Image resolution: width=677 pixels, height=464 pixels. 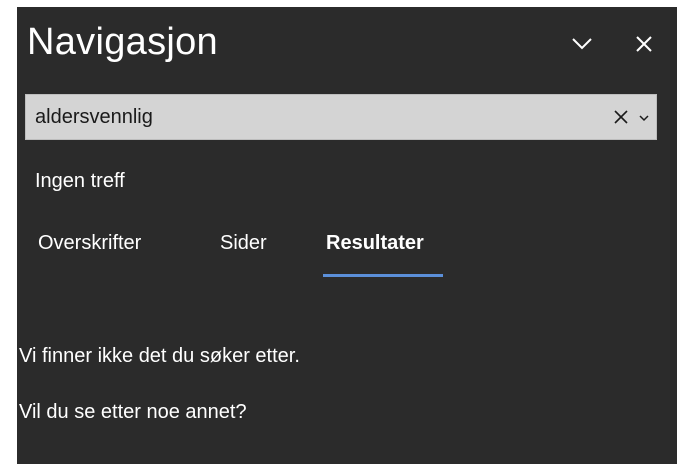 I want to click on tab-pages: Sider, so click(x=243, y=243).